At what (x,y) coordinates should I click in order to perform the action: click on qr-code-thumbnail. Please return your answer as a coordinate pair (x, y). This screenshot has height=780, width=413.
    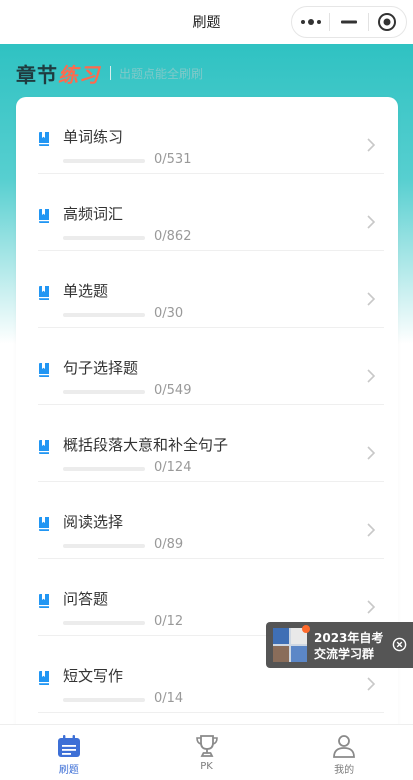
    Looking at the image, I should click on (290, 645).